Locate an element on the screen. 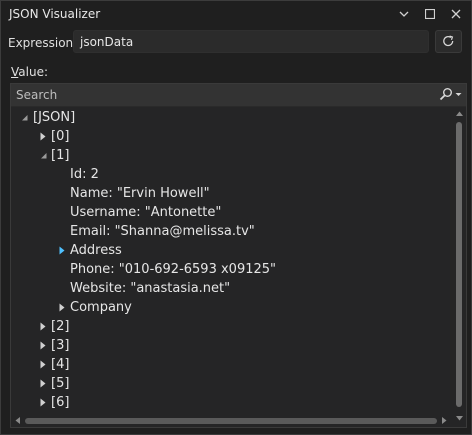 This screenshot has width=472, height=435. tree-row-label: Email: "Shanna@melissa.tv" is located at coordinates (162, 231).